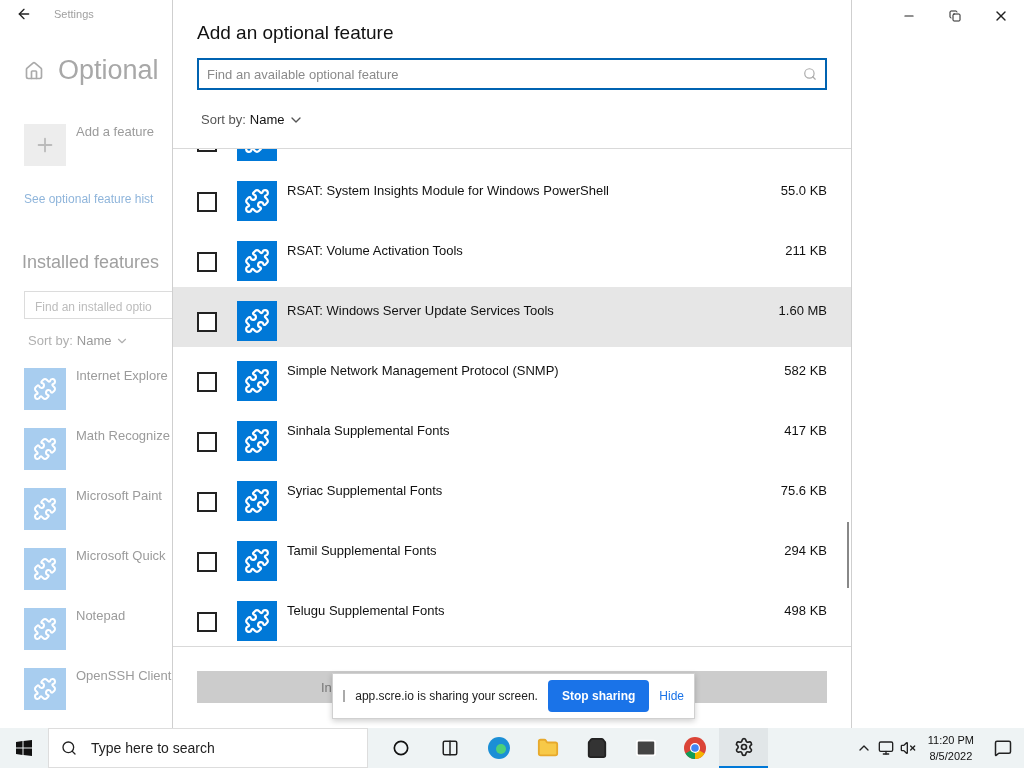 The height and width of the screenshot is (768, 1024). What do you see at coordinates (366, 610) in the screenshot?
I see `feature-name: Telugu Supplemental Fonts` at bounding box center [366, 610].